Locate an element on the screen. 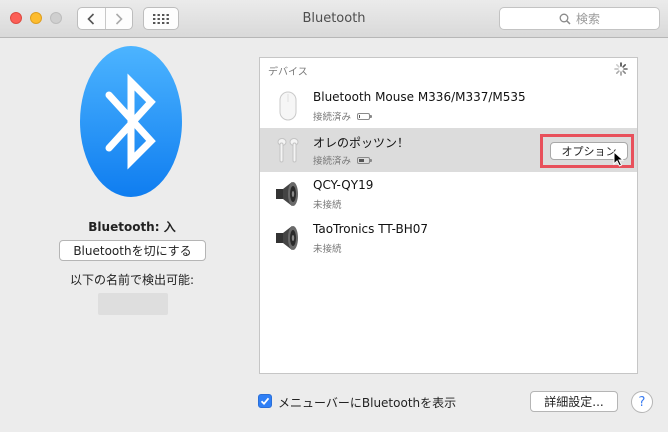  device-name: TaoTronics TT-BH07 is located at coordinates (370, 229).